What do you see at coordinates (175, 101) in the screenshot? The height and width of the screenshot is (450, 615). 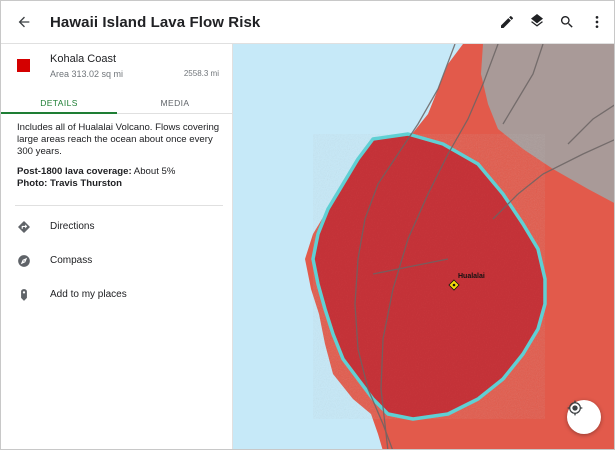 I see `tab-media: MEDIA` at bounding box center [175, 101].